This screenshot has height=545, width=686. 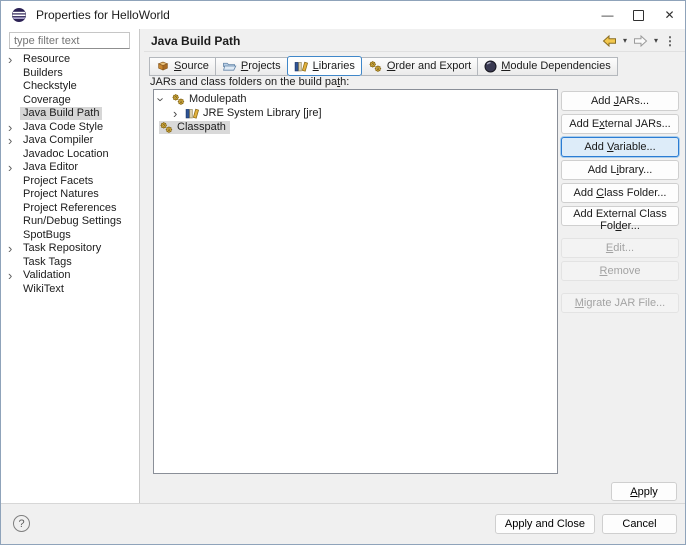 I want to click on tab-source: Source, so click(x=182, y=66).